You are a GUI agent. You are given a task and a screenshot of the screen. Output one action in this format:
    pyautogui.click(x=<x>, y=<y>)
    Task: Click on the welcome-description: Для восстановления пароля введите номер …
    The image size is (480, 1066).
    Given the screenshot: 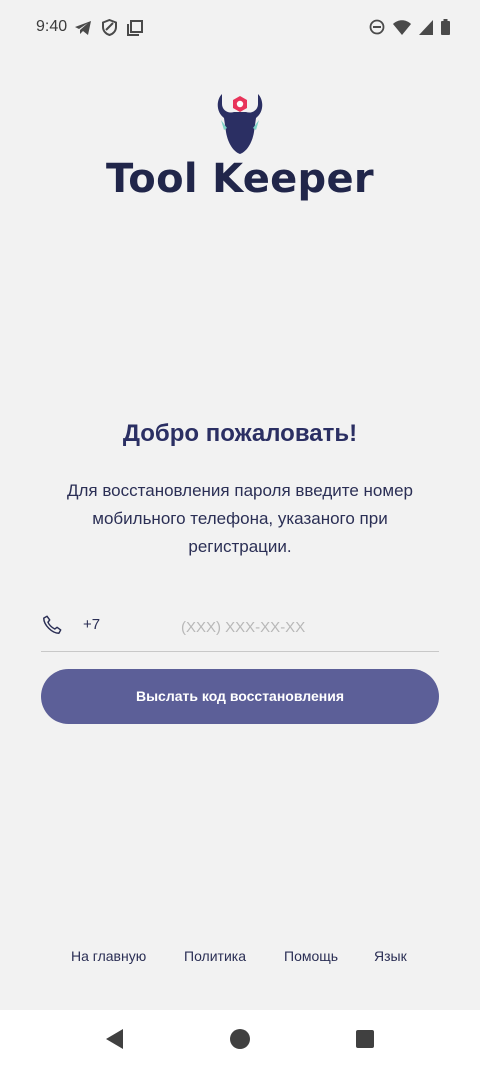 What is the action you would take?
    pyautogui.click(x=239, y=518)
    